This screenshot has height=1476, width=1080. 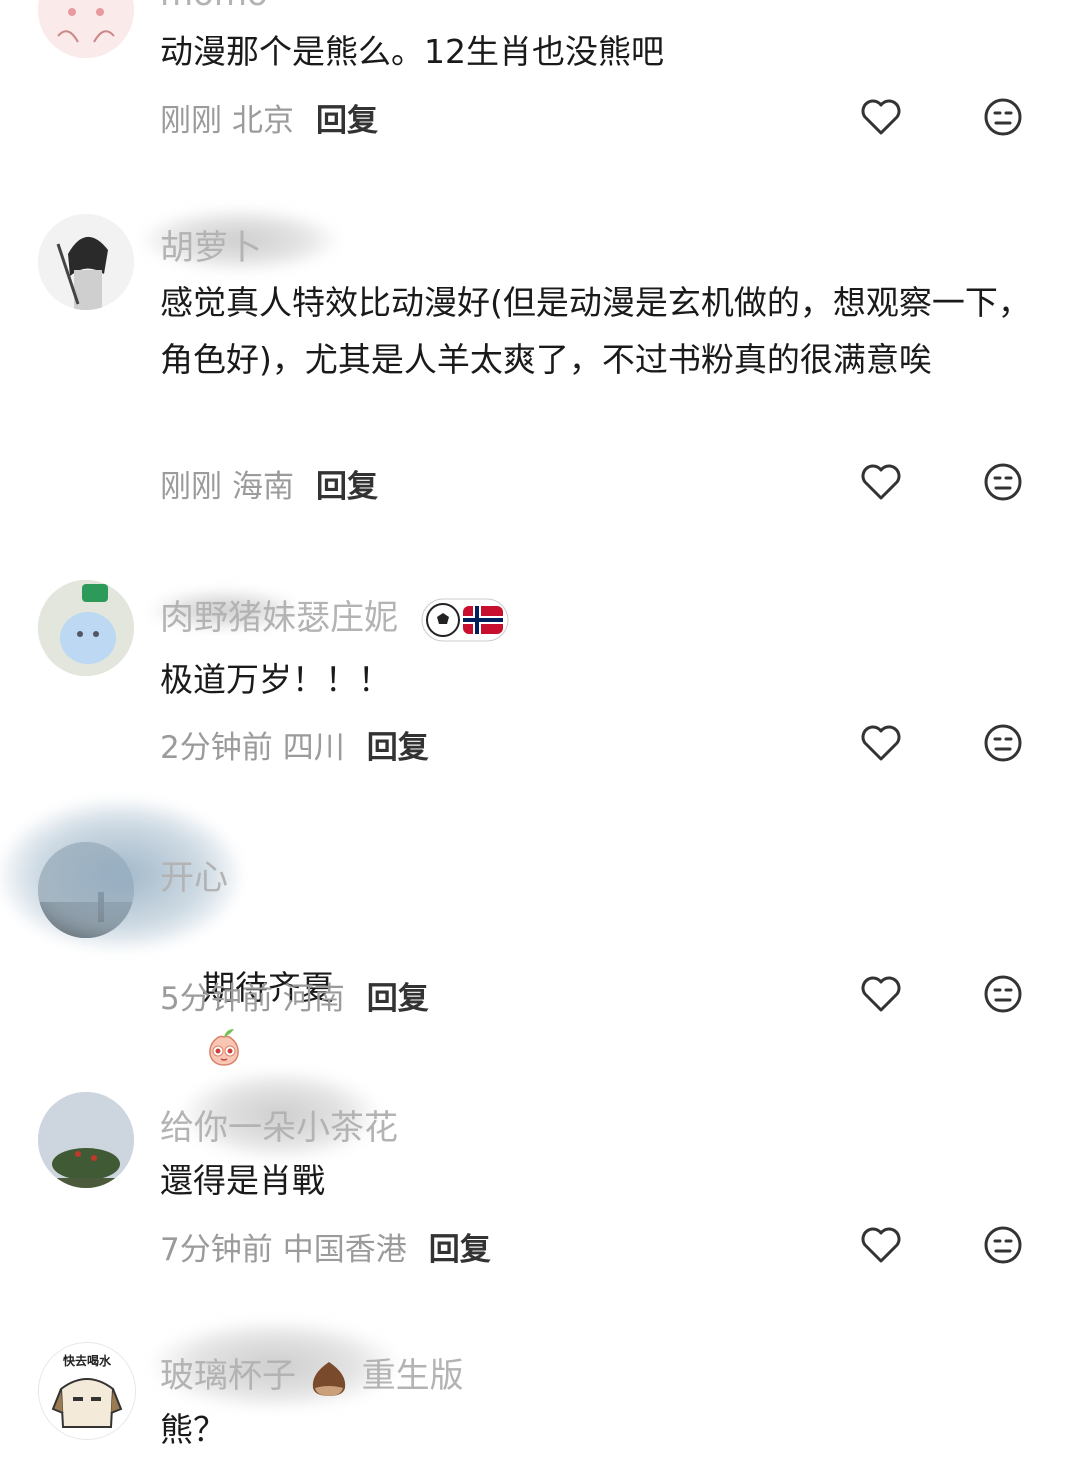 What do you see at coordinates (313, 748) in the screenshot?
I see `comment-location: 四川` at bounding box center [313, 748].